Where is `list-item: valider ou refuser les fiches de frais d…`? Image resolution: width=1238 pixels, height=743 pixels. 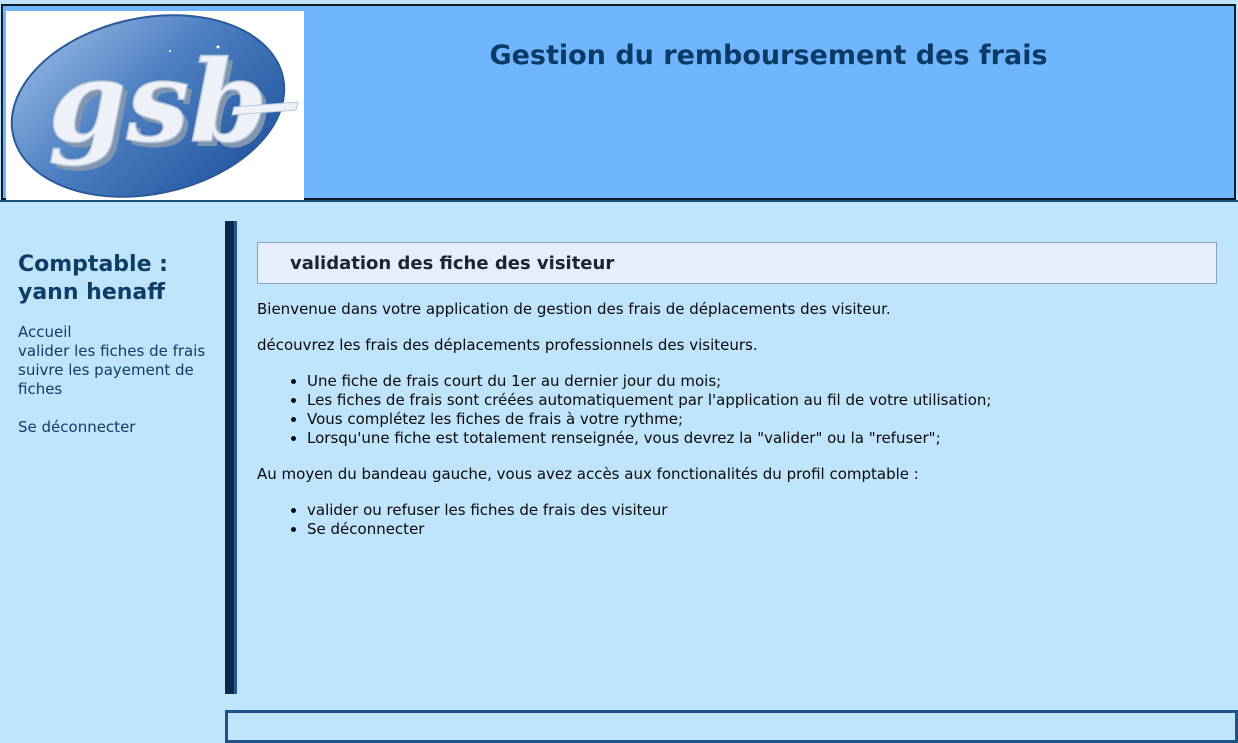 list-item: valider ou refuser les fiches de frais d… is located at coordinates (762, 510).